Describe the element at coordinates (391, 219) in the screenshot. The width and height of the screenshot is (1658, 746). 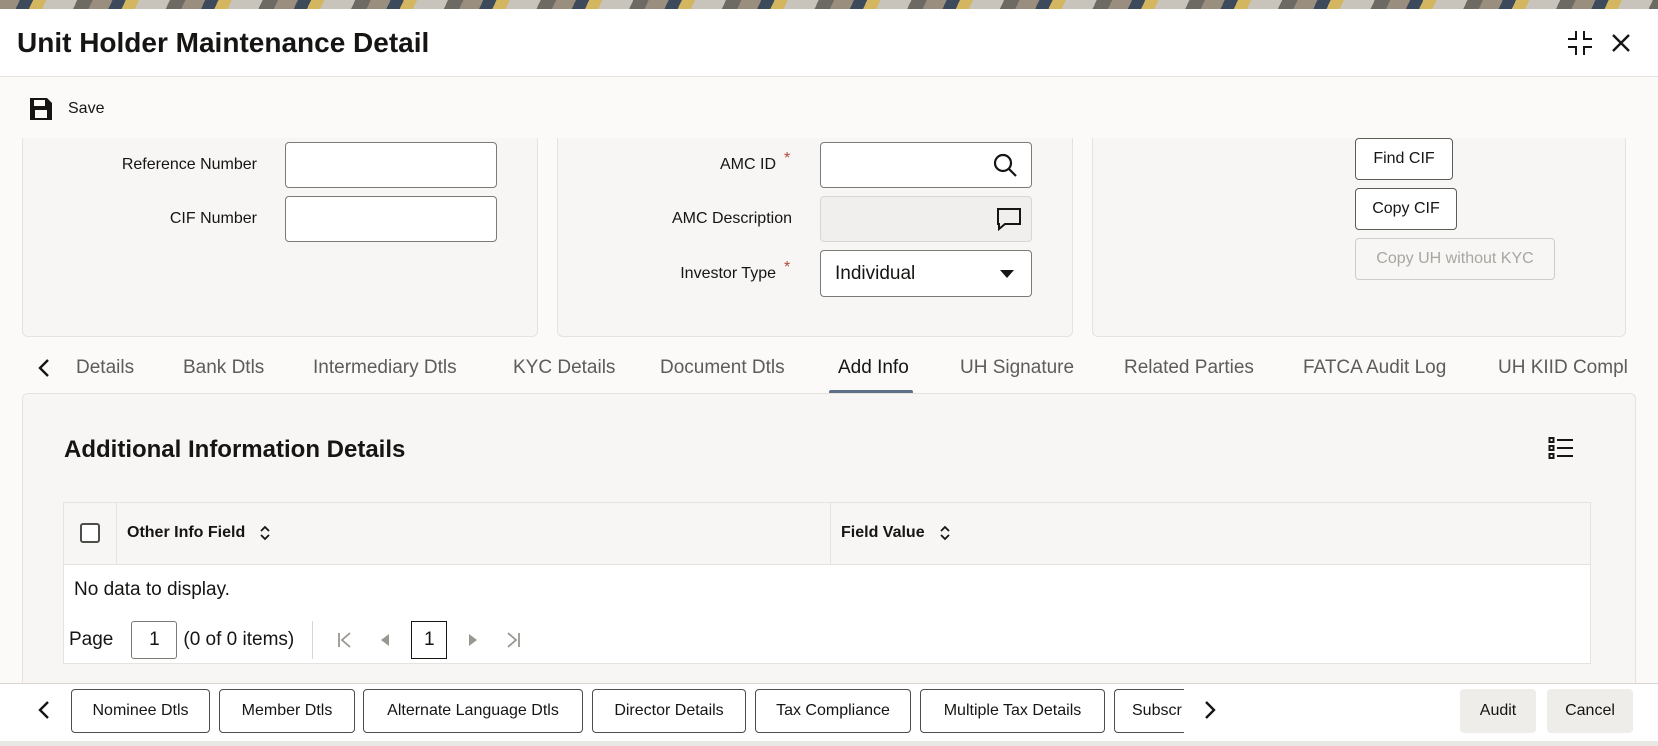
I see `cif-number-input` at that location.